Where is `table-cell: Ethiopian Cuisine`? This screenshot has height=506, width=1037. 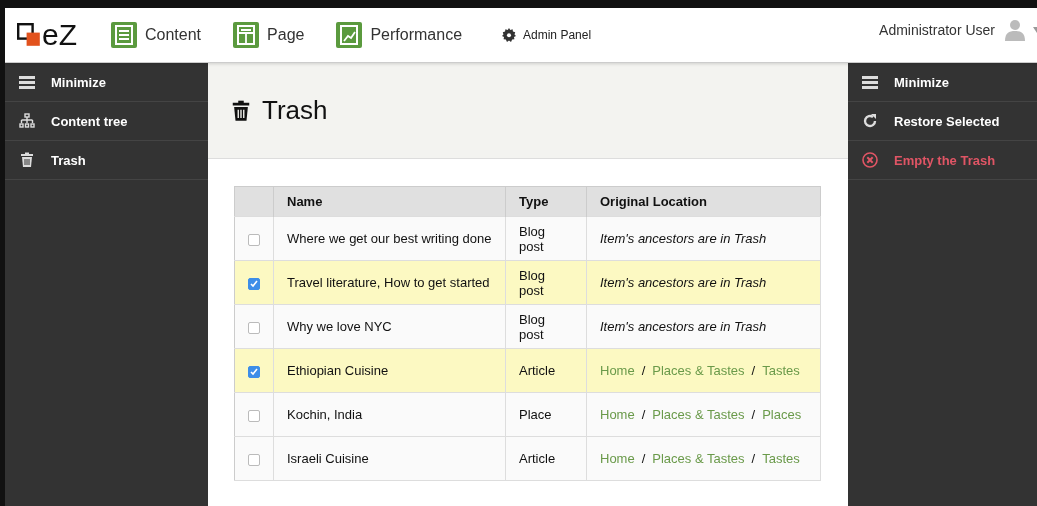
table-cell: Ethiopian Cuisine is located at coordinates (389, 370).